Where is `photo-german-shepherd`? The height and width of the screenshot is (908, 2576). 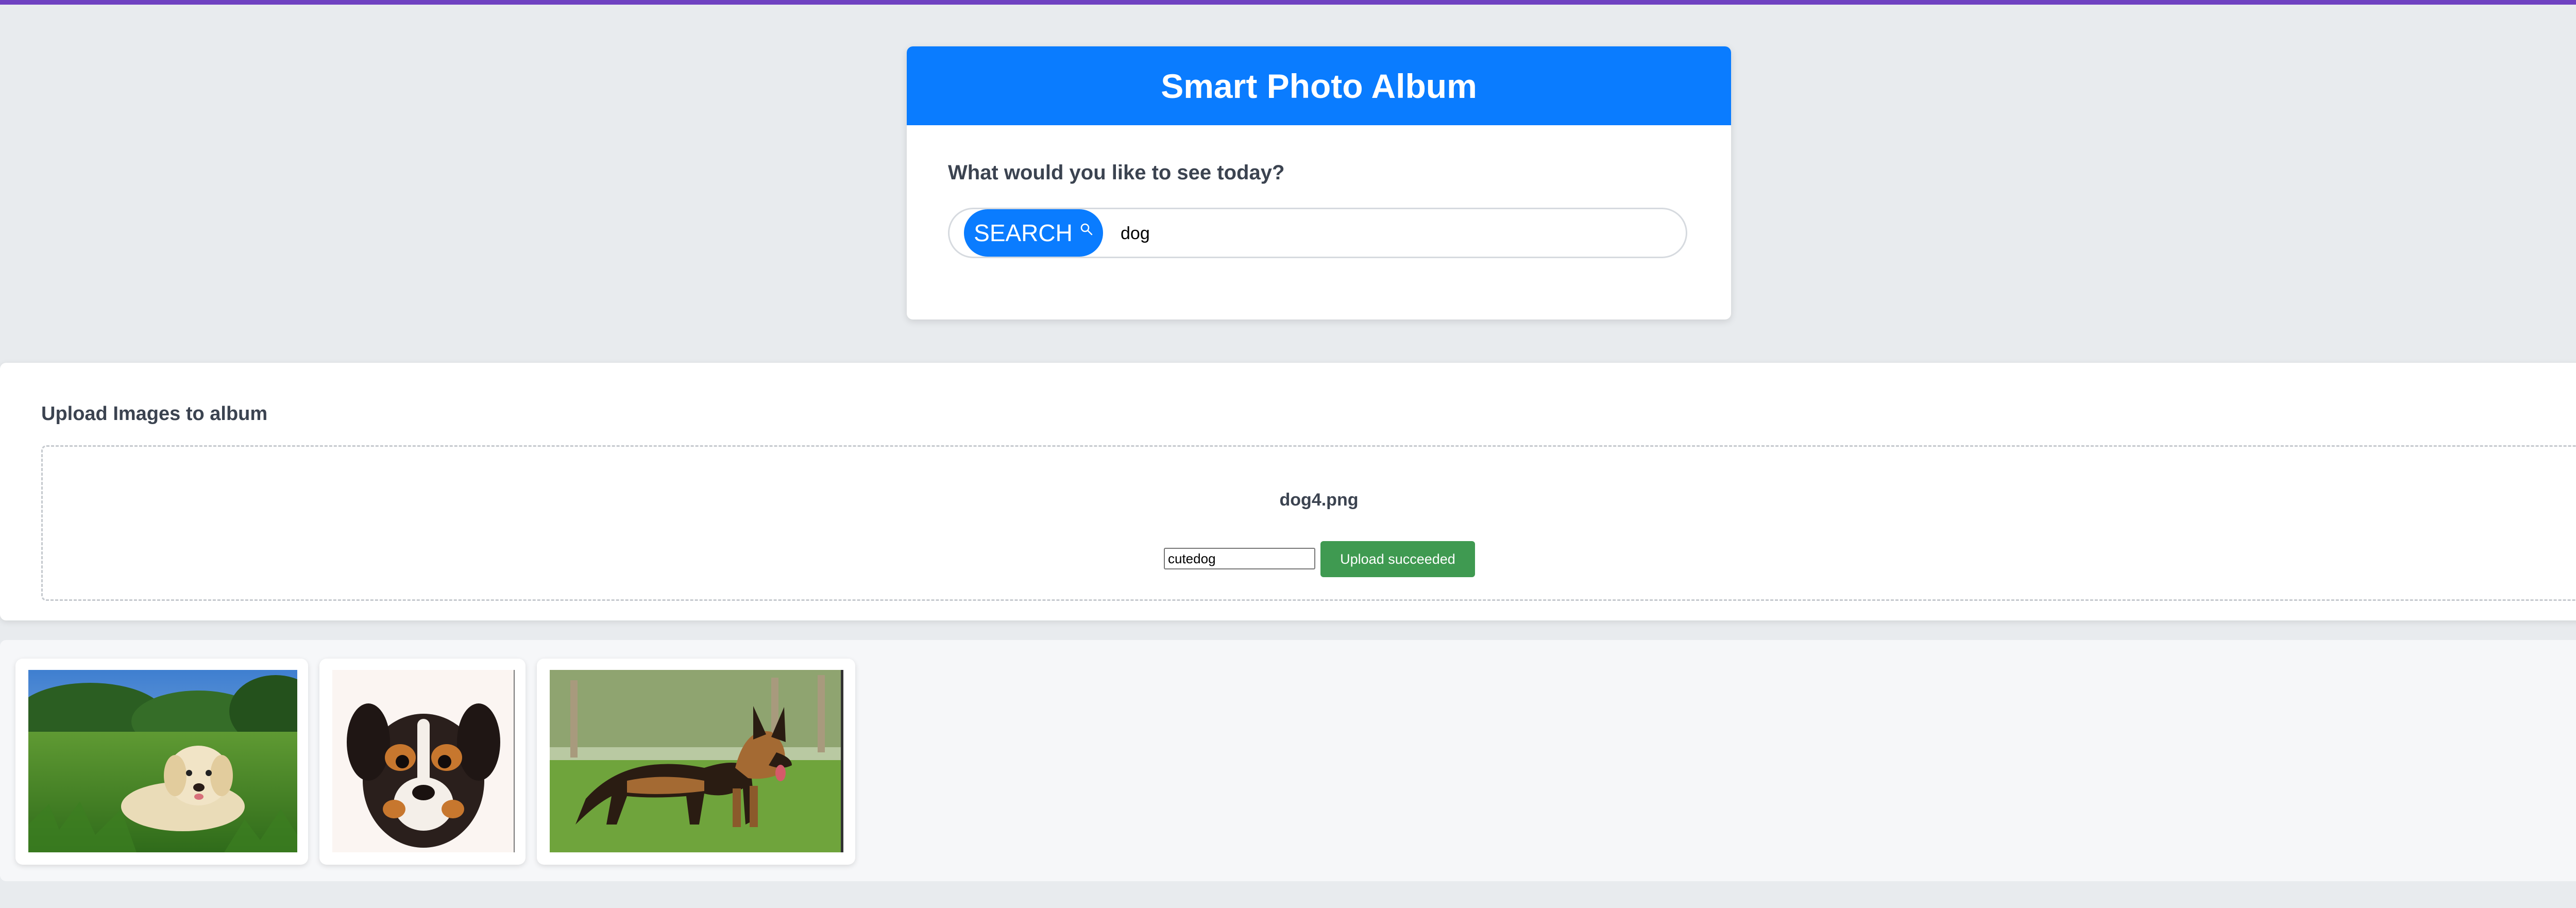 photo-german-shepherd is located at coordinates (696, 761).